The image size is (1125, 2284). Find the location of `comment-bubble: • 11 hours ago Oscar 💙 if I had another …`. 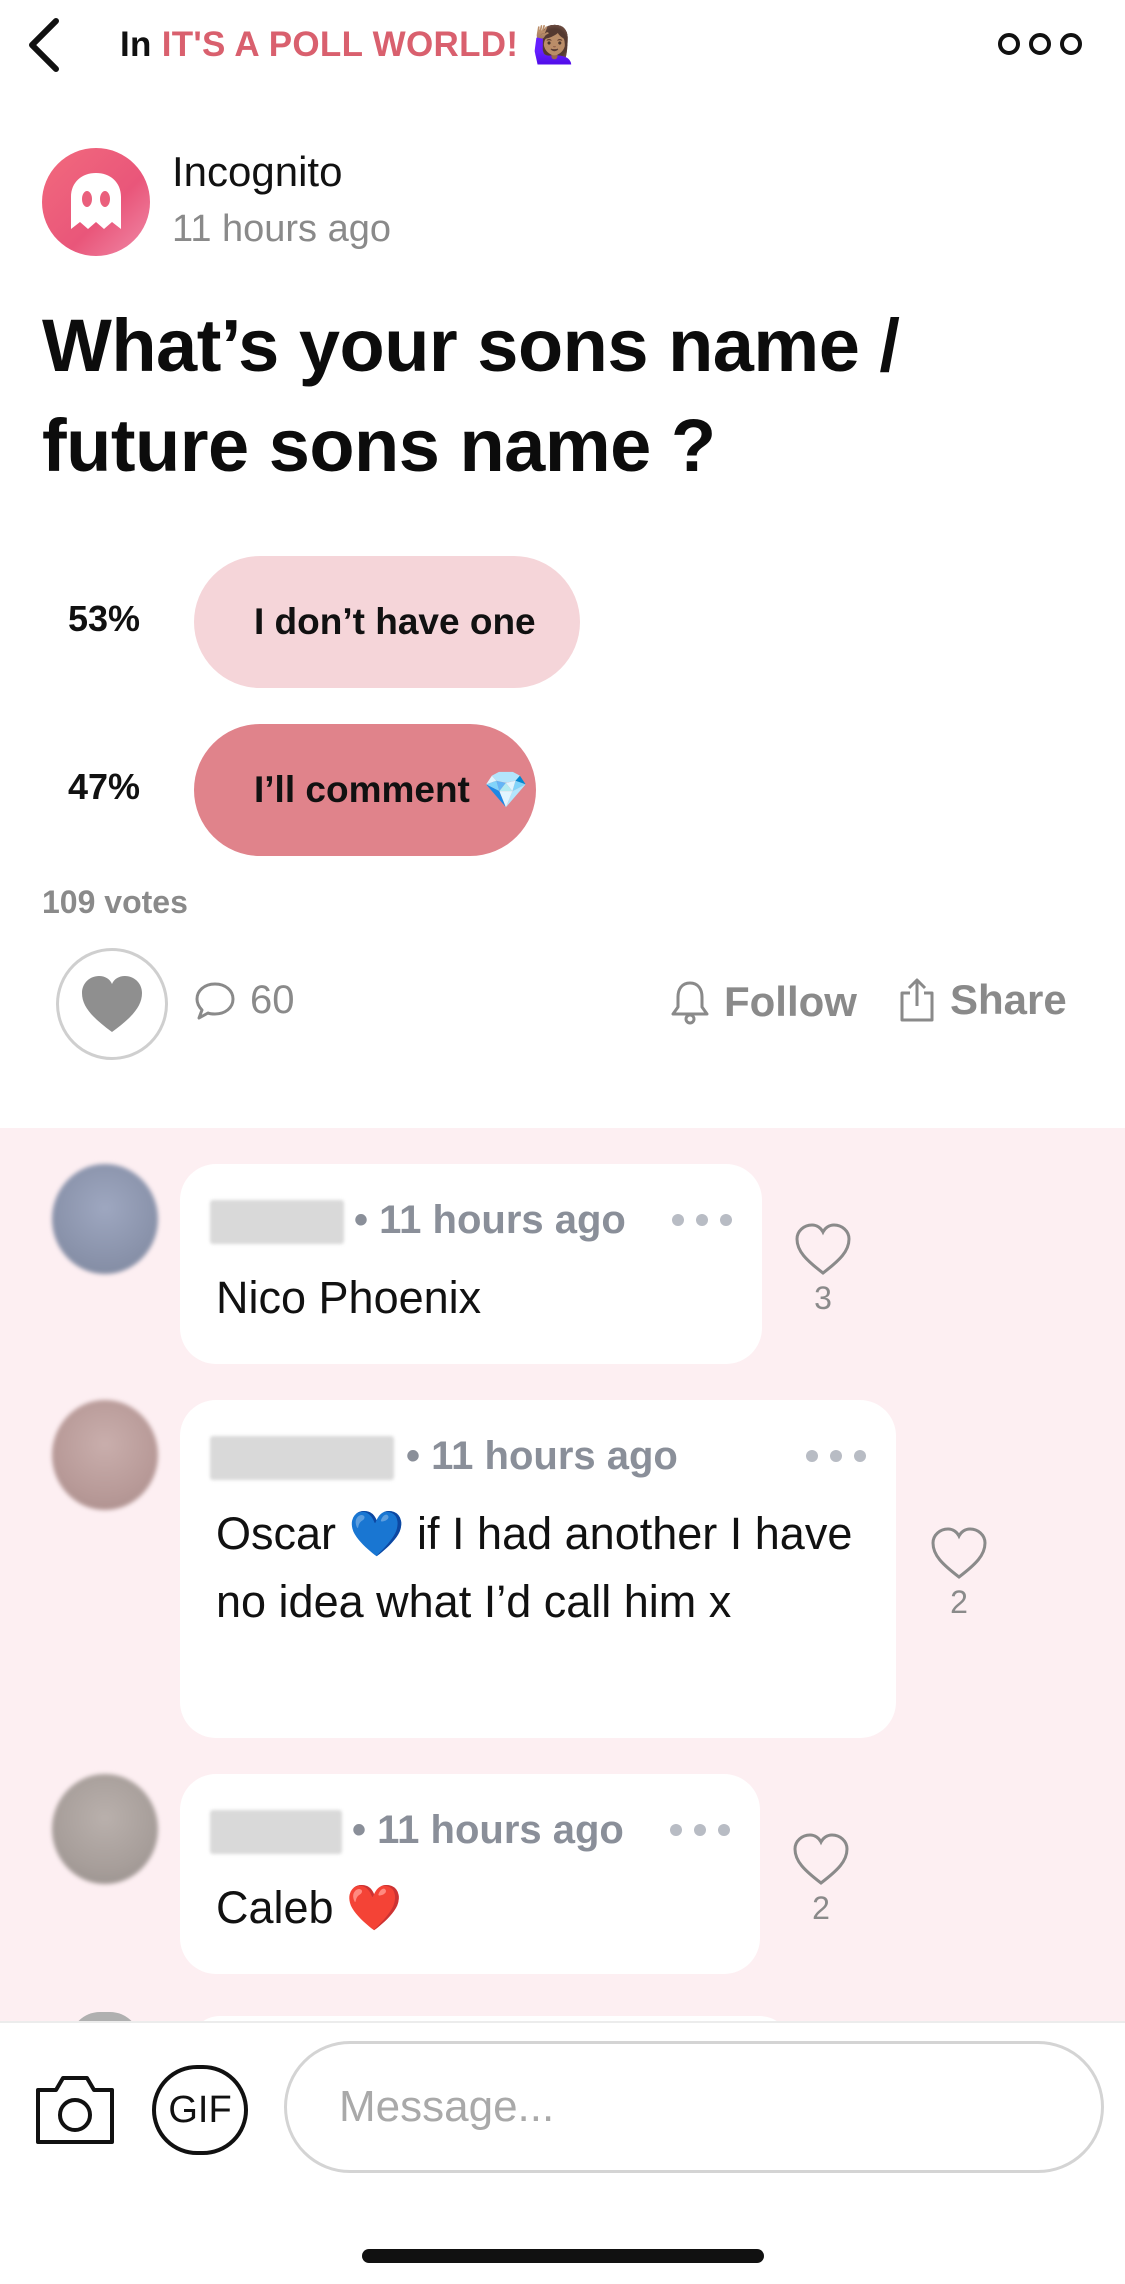

comment-bubble: • 11 hours ago Oscar 💙 if I had another … is located at coordinates (538, 1569).